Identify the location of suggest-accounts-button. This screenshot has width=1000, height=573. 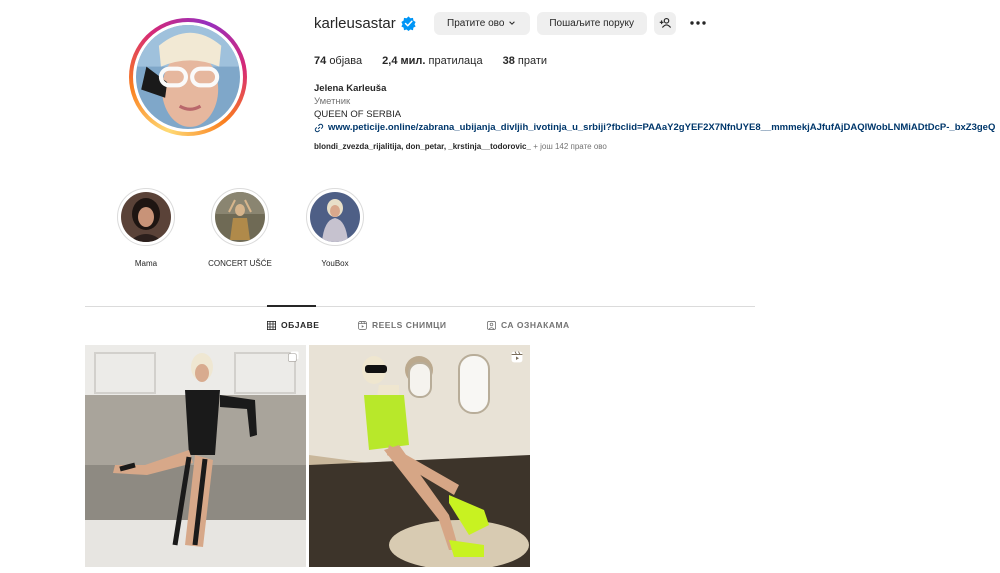
(664, 23).